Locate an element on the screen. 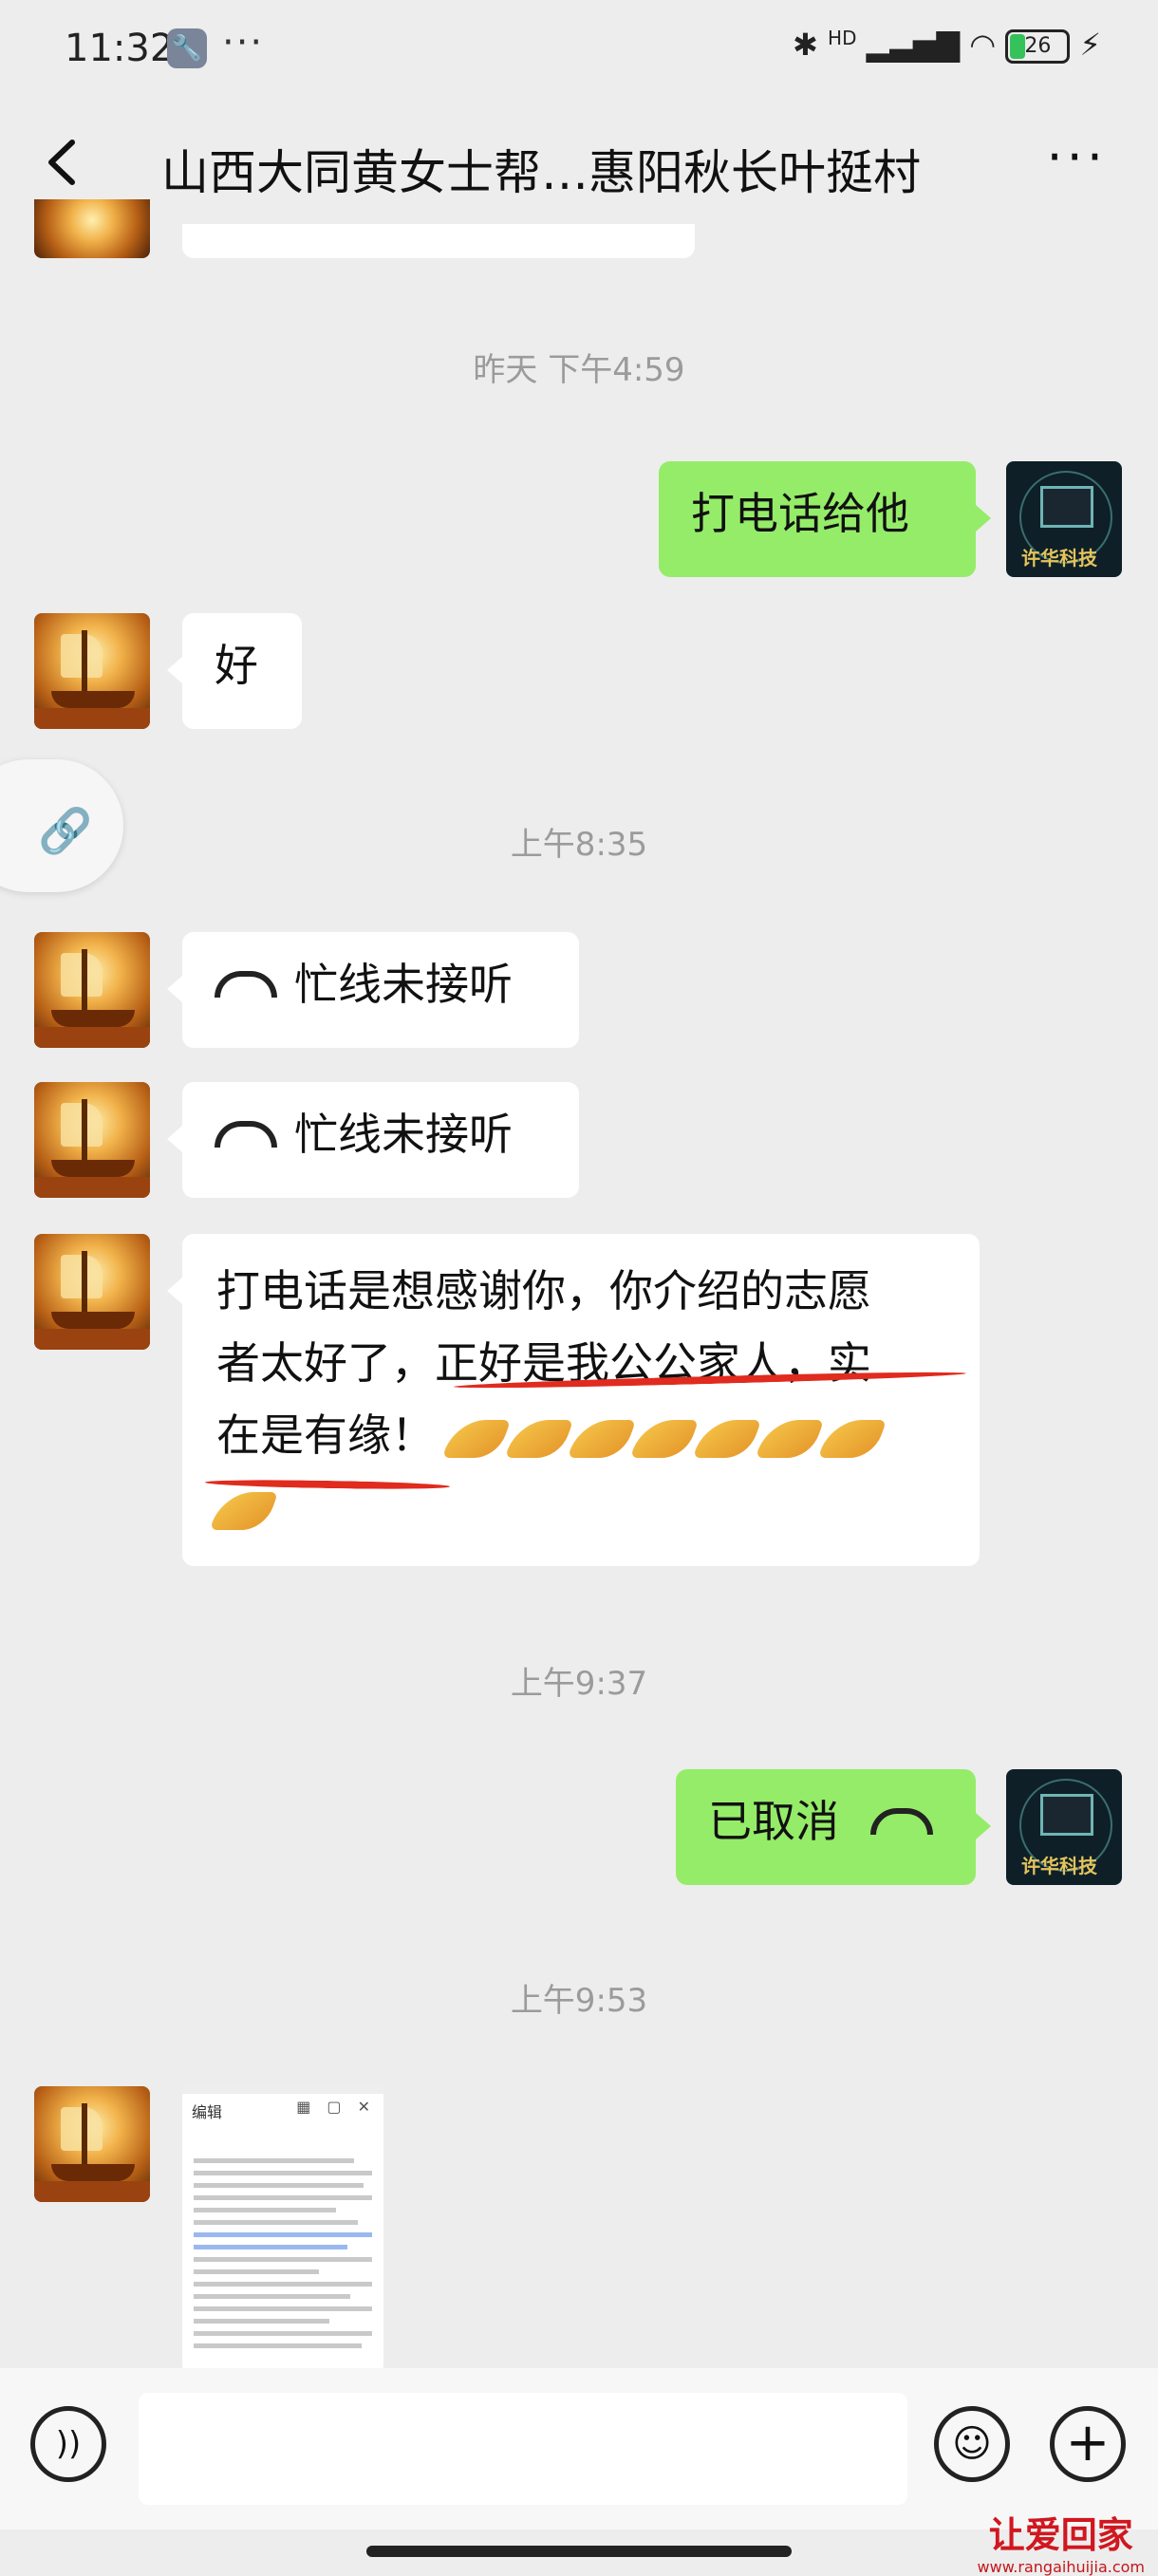 Image resolution: width=1158 pixels, height=2576 pixels. status-bar: 11:32 🔧 ··· ✱ HD ▂▃▅▇ ◠ 26 ⚡ is located at coordinates (579, 52).